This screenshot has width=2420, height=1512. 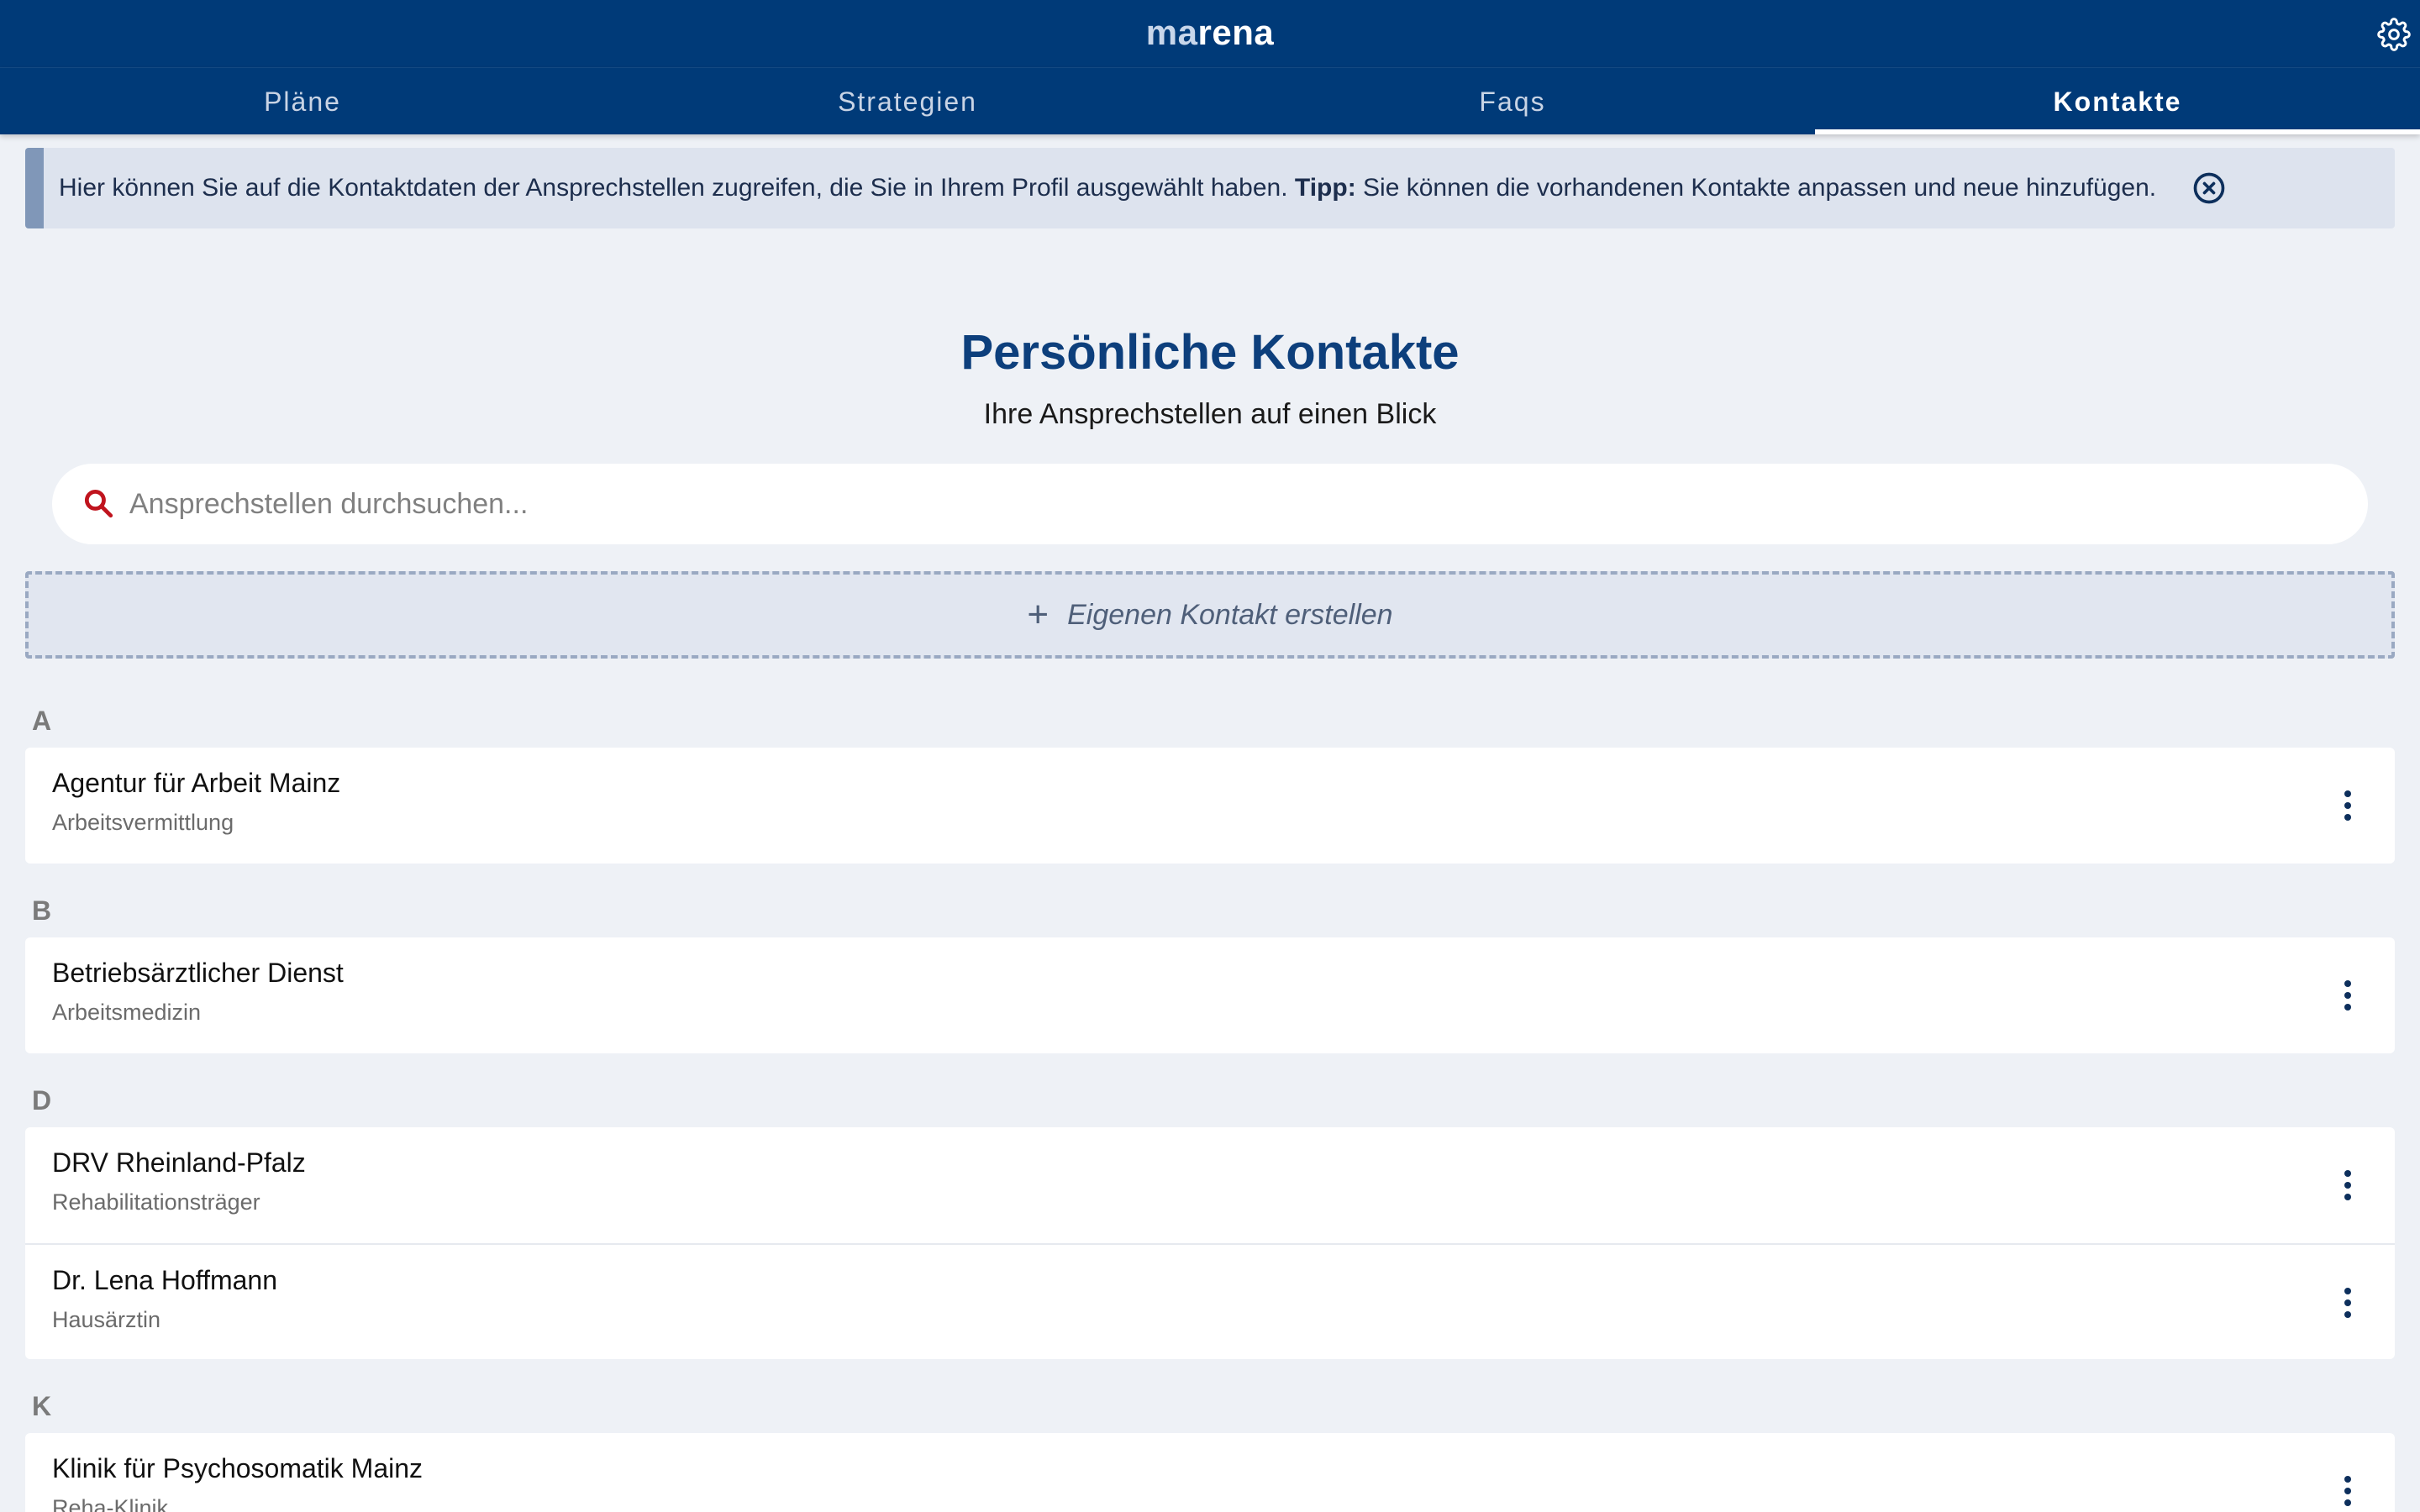 What do you see at coordinates (98, 503) in the screenshot?
I see `search-icon` at bounding box center [98, 503].